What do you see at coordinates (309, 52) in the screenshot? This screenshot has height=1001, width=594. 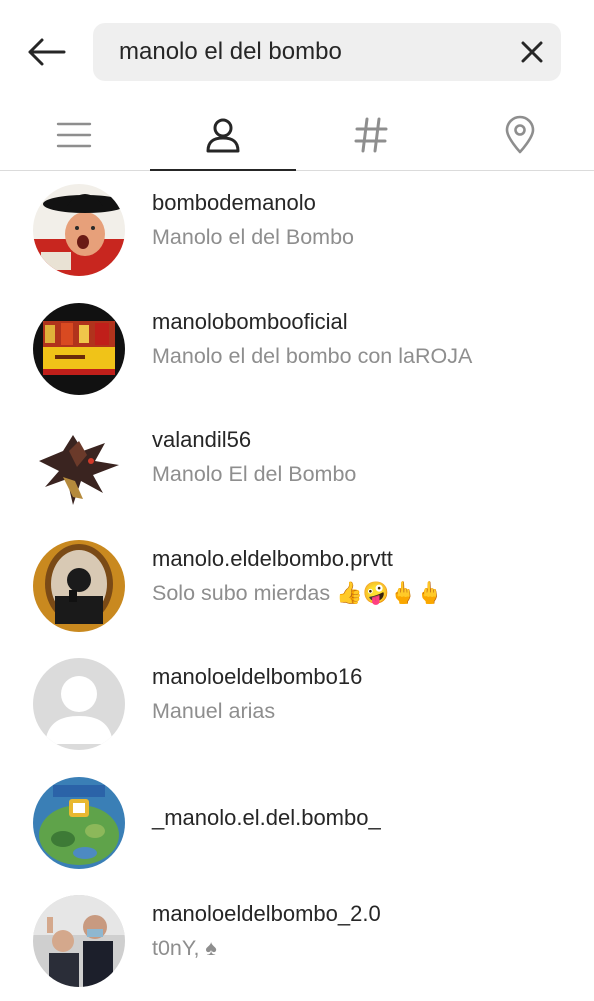 I see `search-input` at bounding box center [309, 52].